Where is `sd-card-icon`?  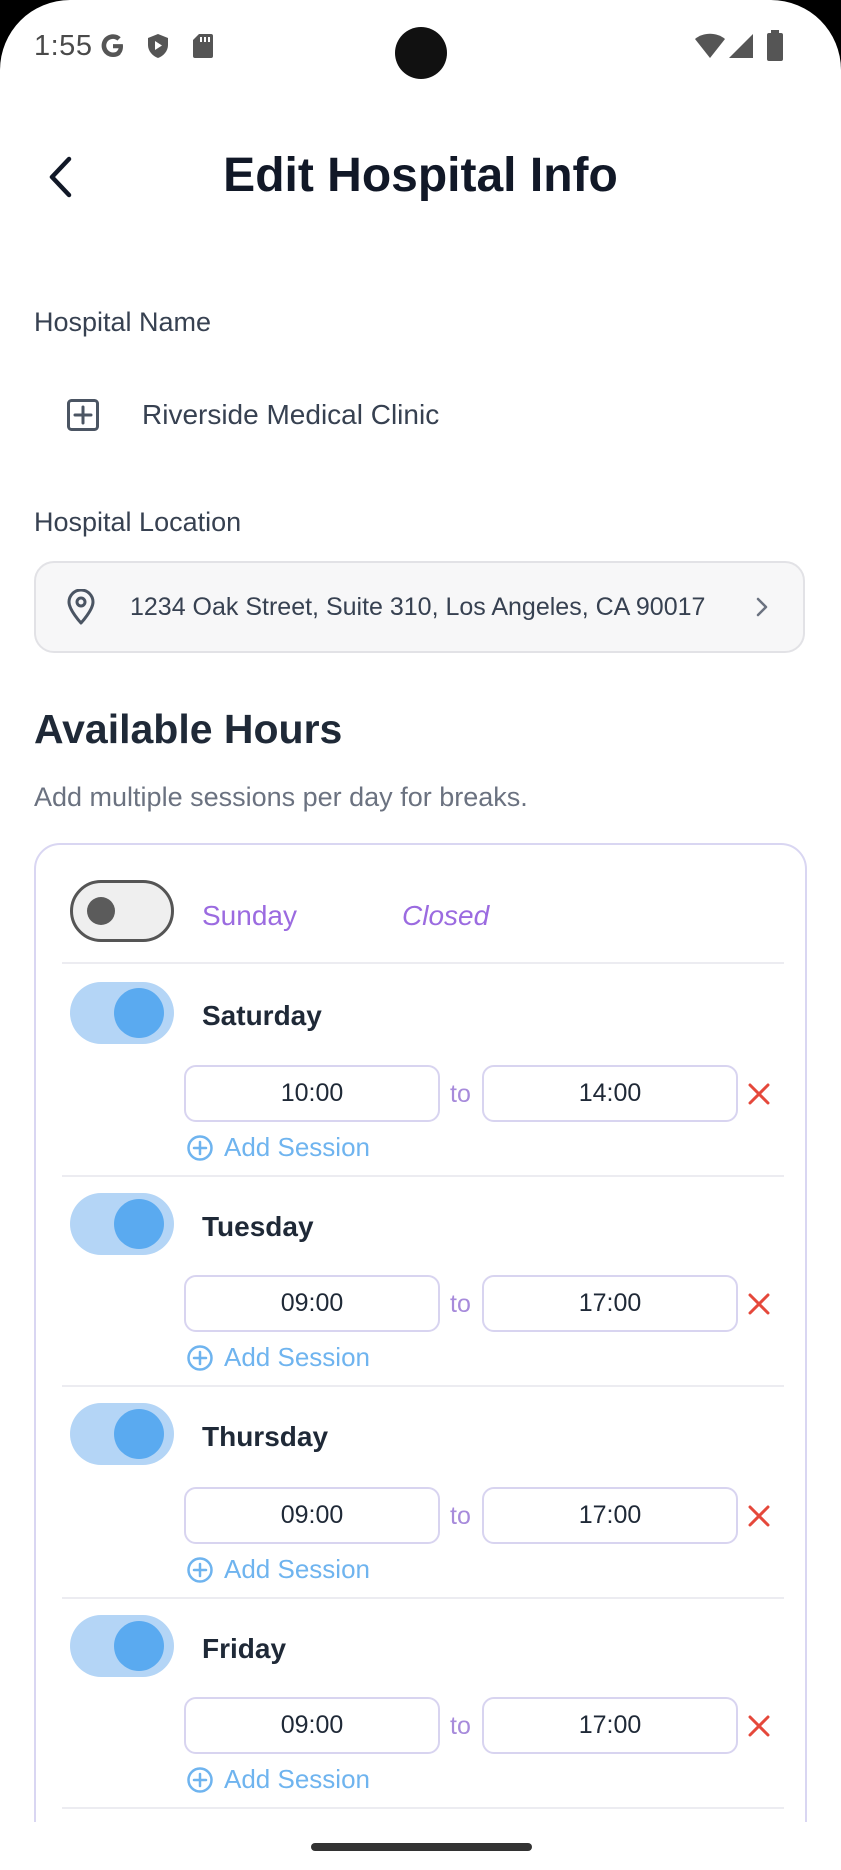
sd-card-icon is located at coordinates (203, 46).